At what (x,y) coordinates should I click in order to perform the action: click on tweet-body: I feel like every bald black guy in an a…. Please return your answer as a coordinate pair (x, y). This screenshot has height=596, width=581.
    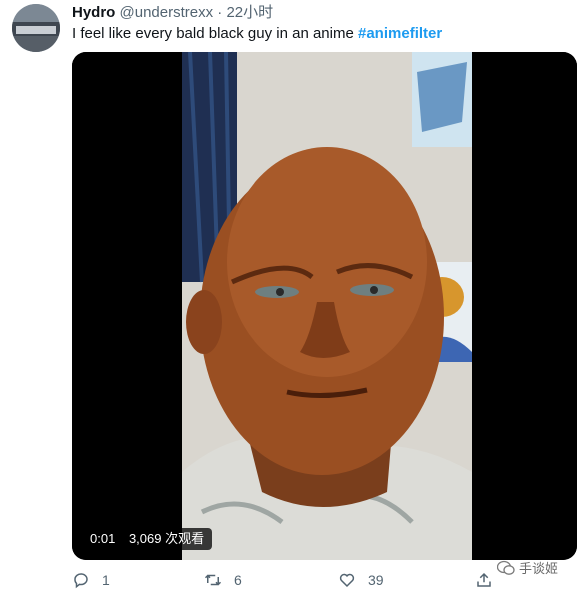
    Looking at the image, I should click on (213, 33).